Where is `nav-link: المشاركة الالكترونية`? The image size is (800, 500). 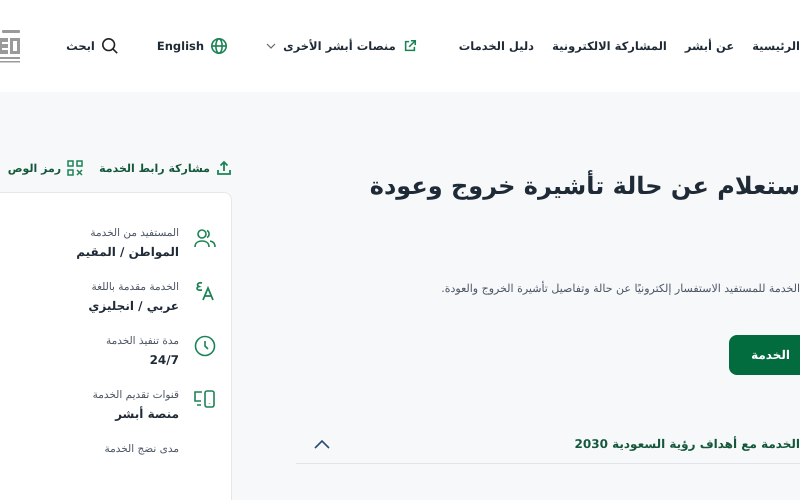
nav-link: المشاركة الالكترونية is located at coordinates (609, 46).